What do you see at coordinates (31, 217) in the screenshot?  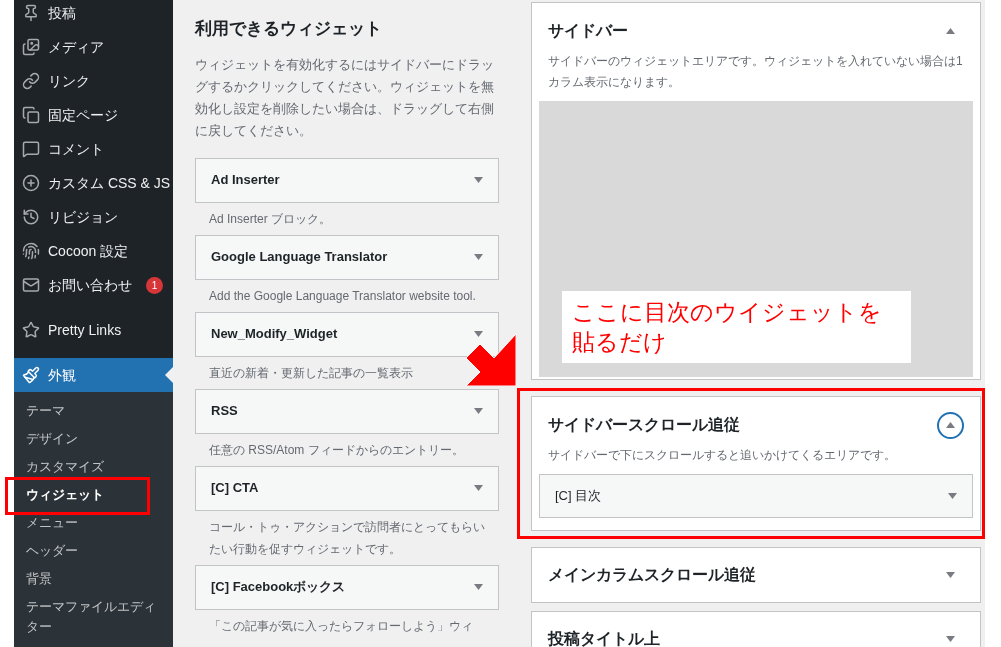 I see `history-icon` at bounding box center [31, 217].